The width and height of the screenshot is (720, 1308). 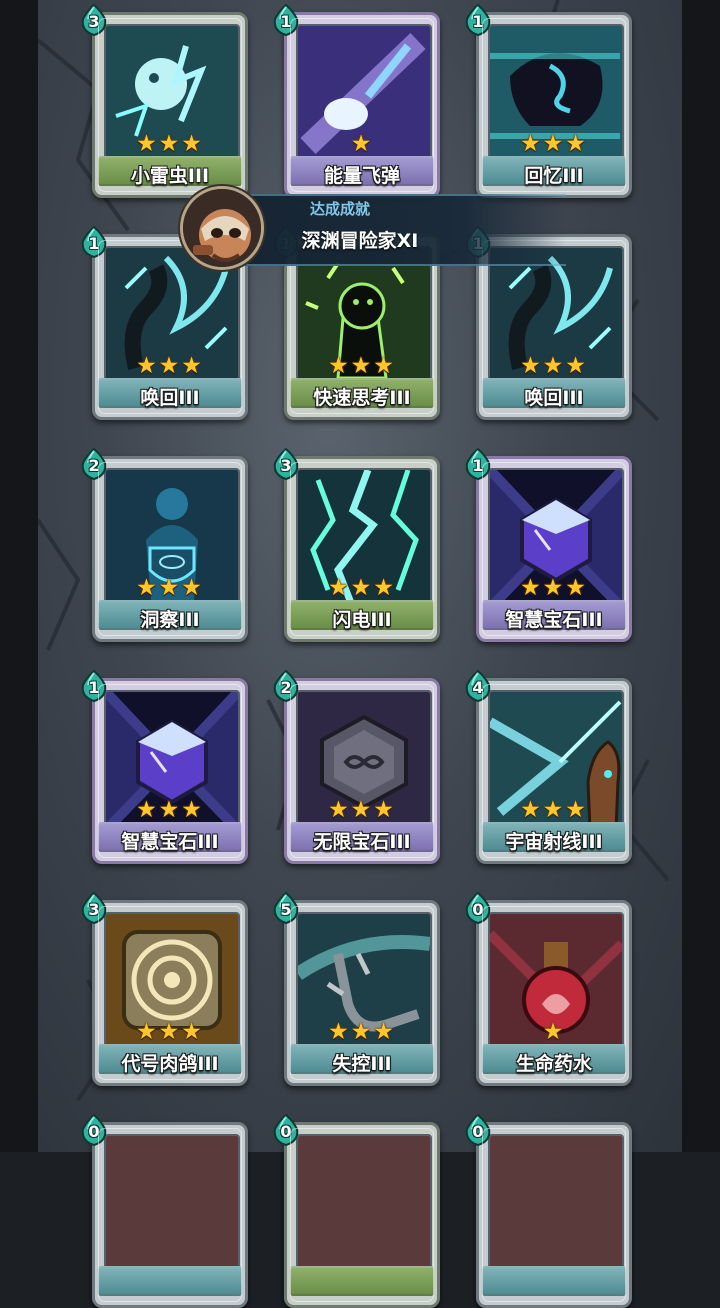 I want to click on card-name-banner: 无限宝石III, so click(x=362, y=837).